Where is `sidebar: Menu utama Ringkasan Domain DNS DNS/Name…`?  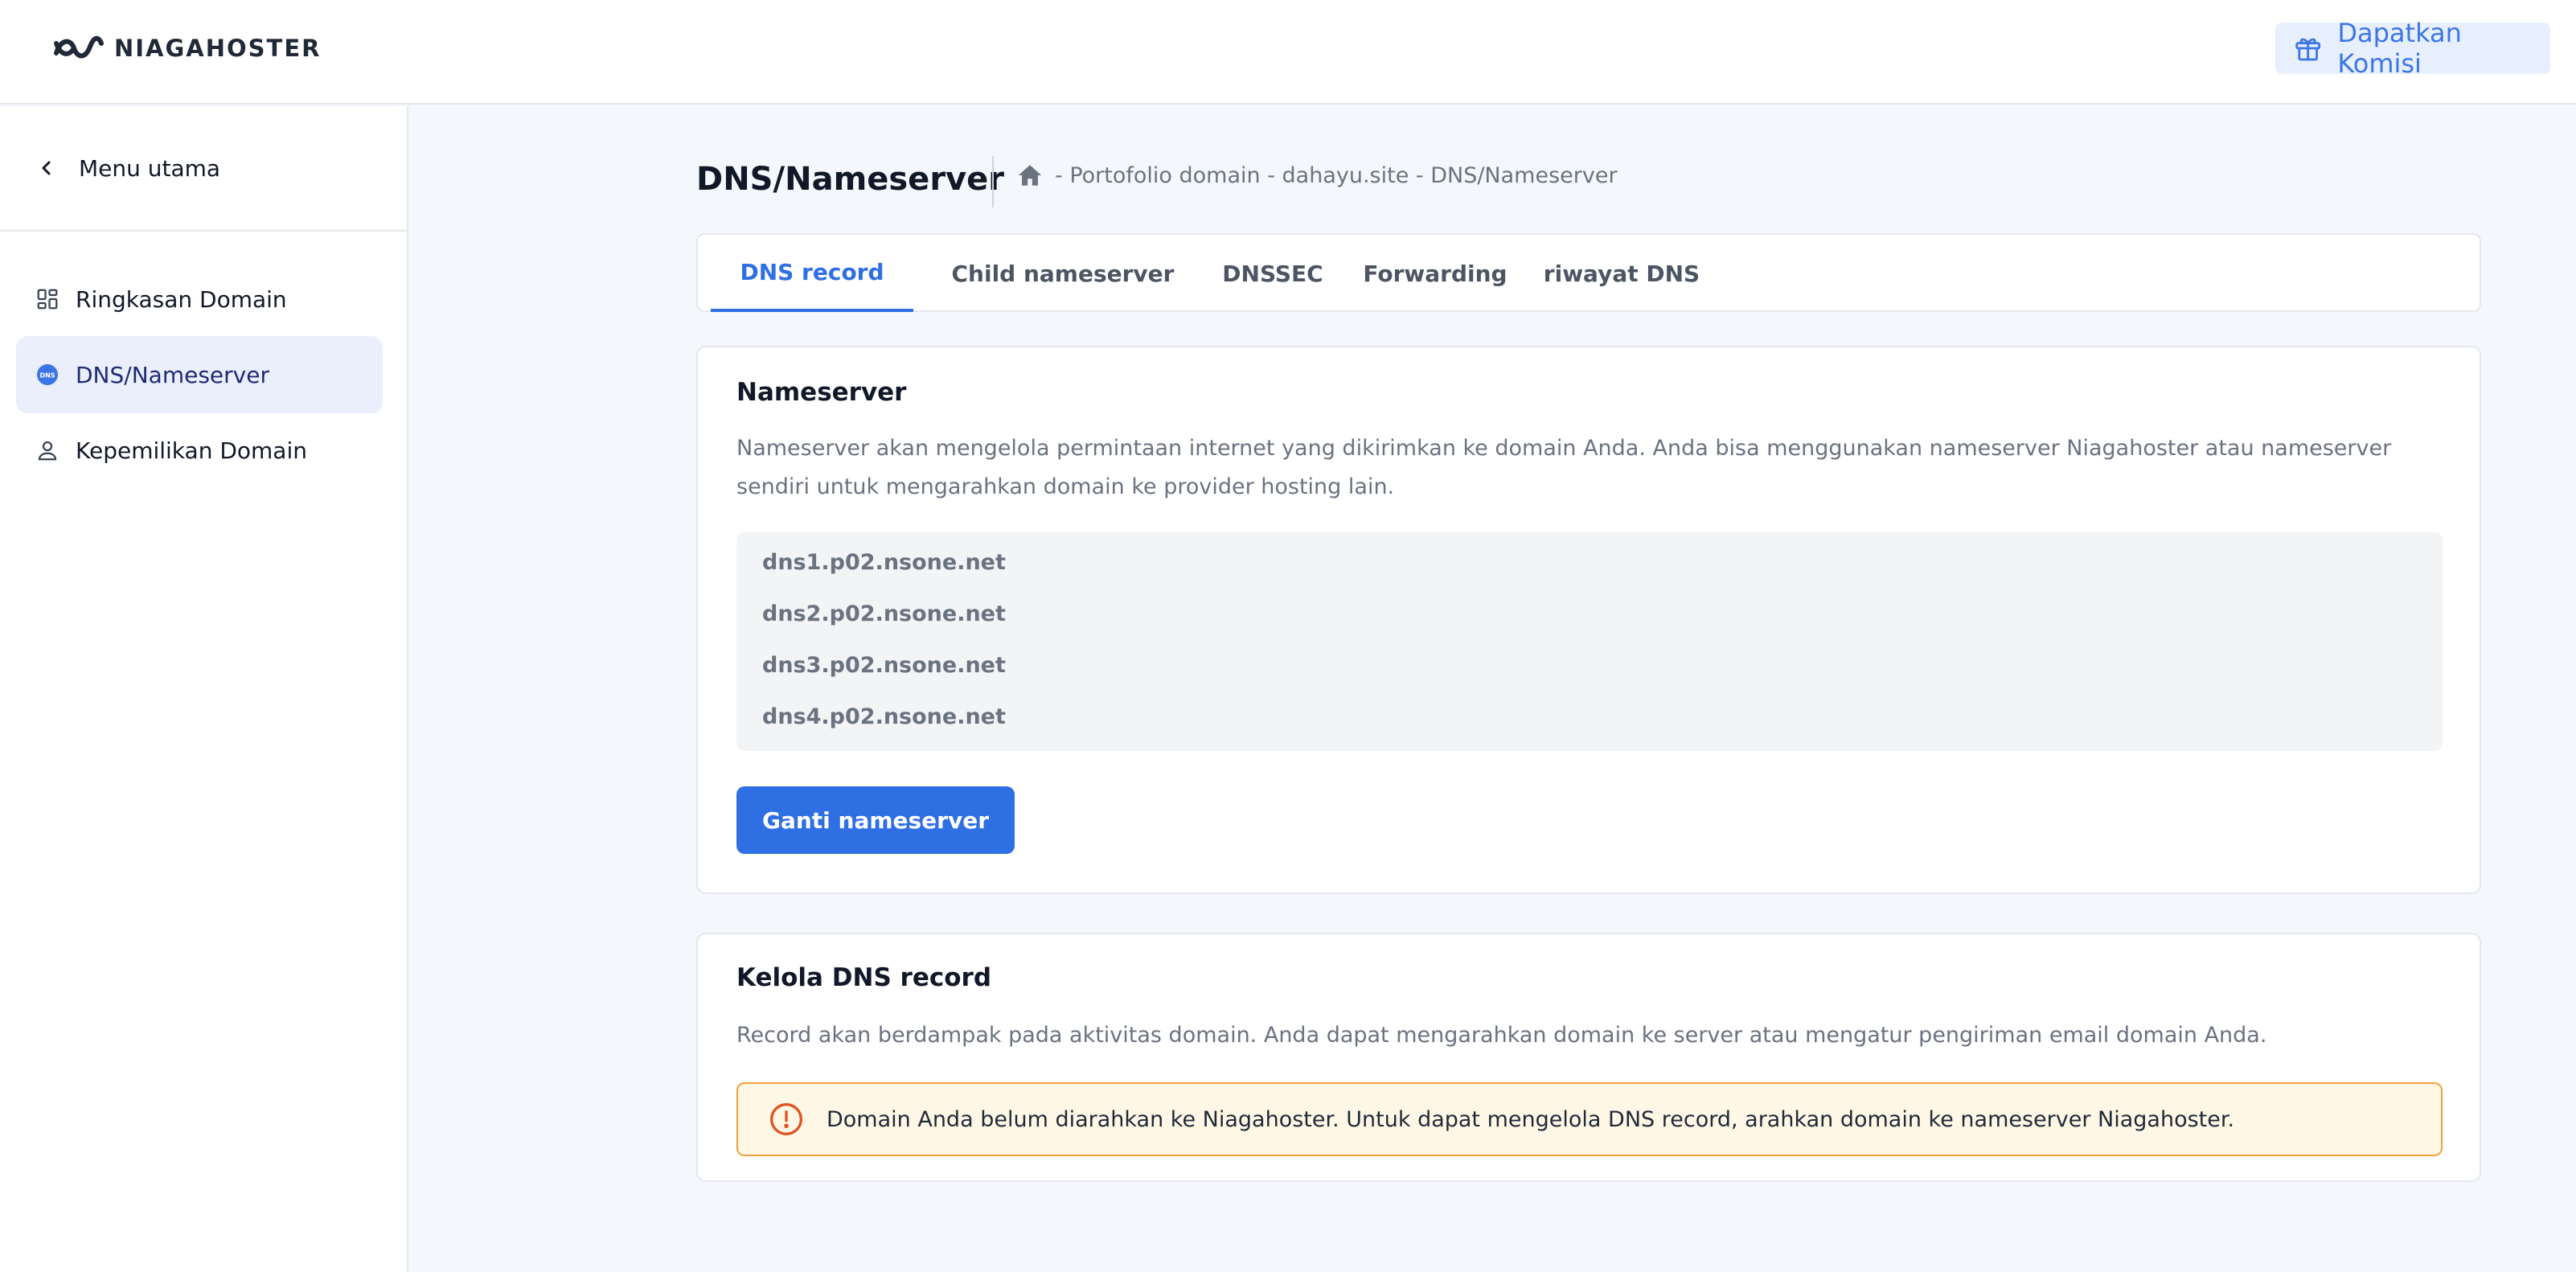
sidebar: Menu utama Ringkasan Domain DNS DNS/Name… is located at coordinates (204, 689).